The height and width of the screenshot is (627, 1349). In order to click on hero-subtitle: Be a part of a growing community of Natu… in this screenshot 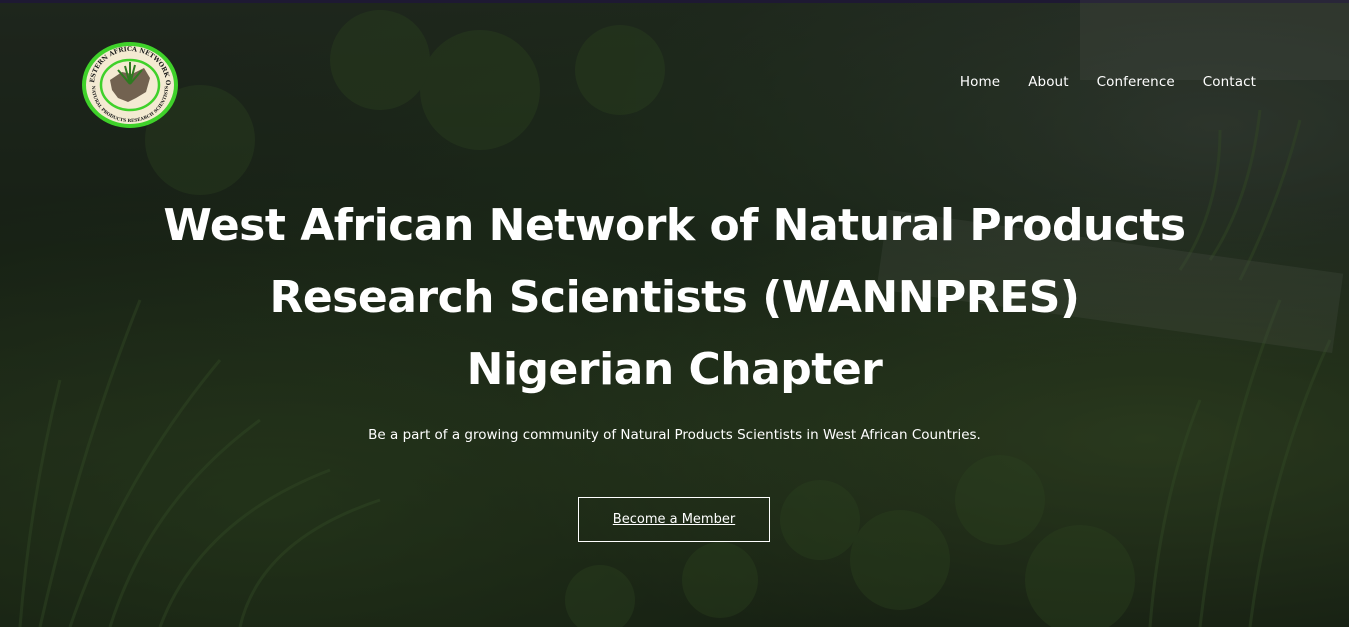, I will do `click(674, 435)`.